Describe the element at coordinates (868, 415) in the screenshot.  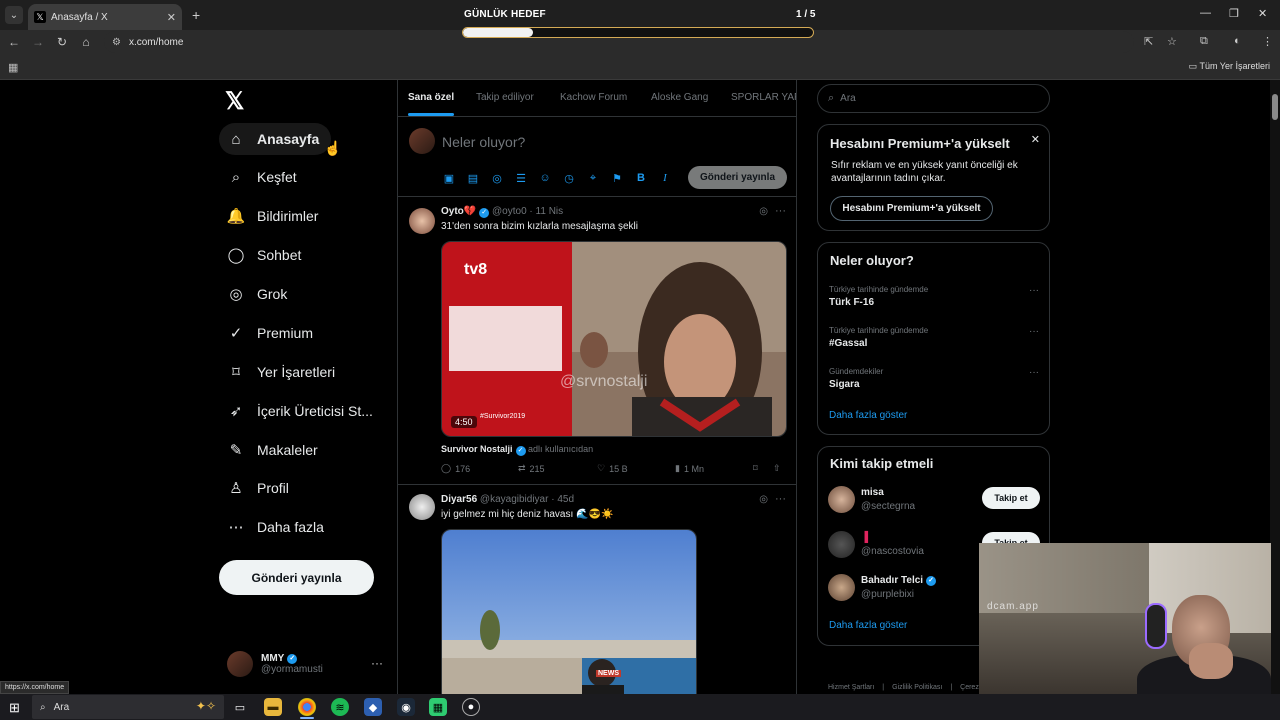
I see `trends-show-more: Daha fazla göster` at that location.